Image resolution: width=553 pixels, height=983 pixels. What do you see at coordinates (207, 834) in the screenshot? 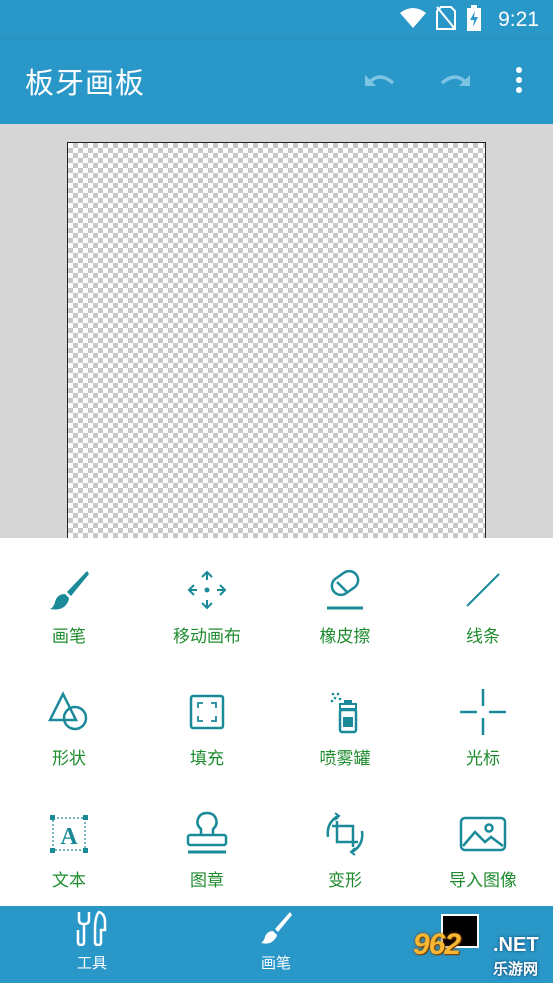
I see `stamp-icon` at bounding box center [207, 834].